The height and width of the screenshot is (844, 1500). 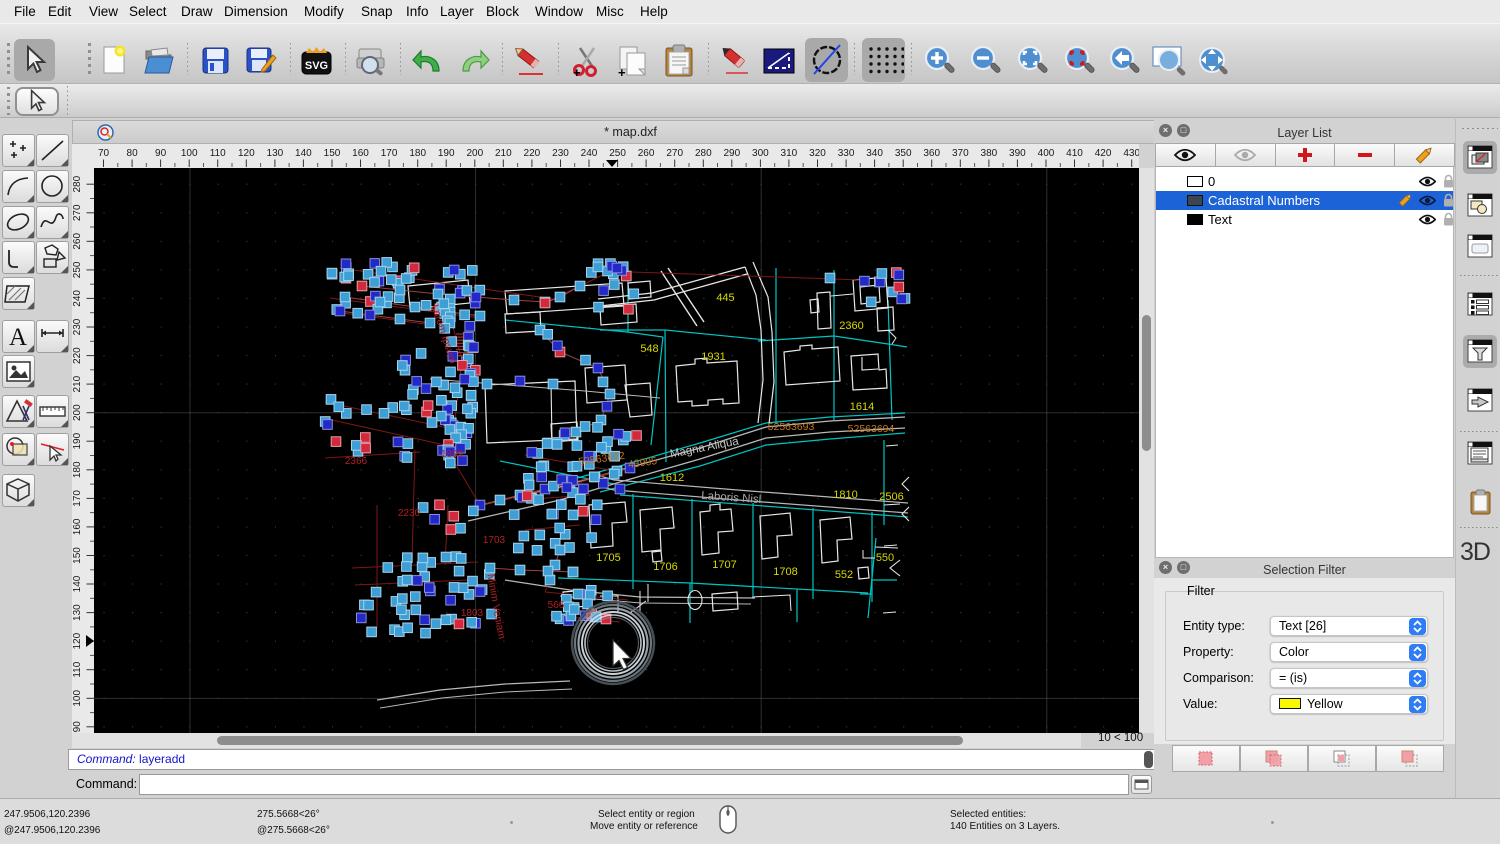 What do you see at coordinates (1103, 153) in the screenshot?
I see `svg-text: 420` at bounding box center [1103, 153].